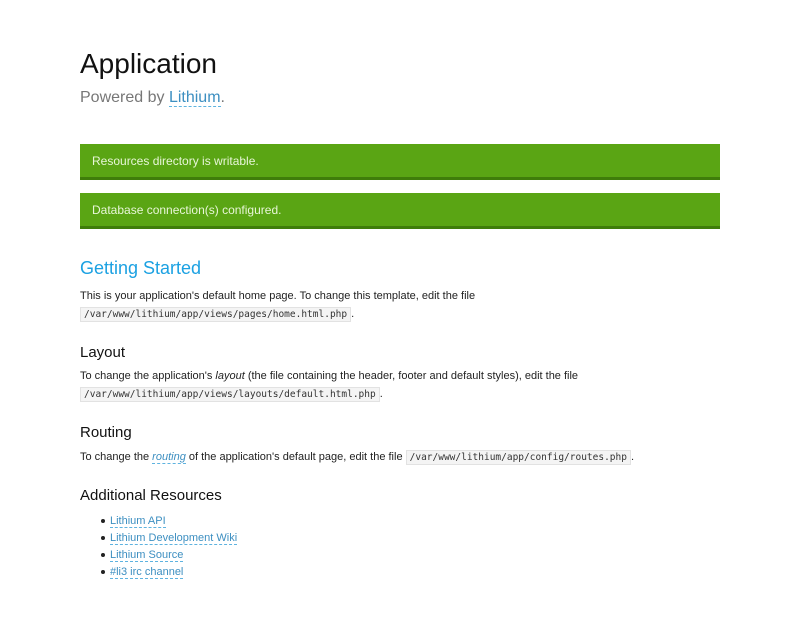  I want to click on routes-config-path: /var/www/lithium/app/config/routes.php, so click(518, 457).